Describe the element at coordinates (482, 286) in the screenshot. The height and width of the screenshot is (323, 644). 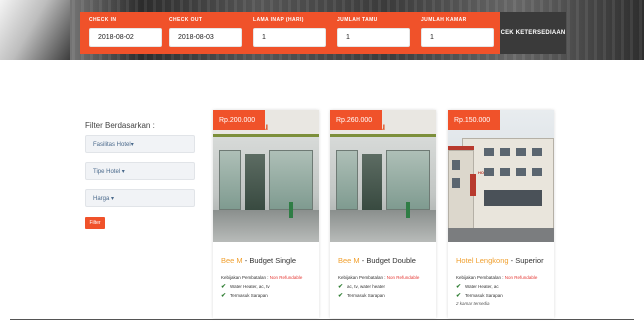
I see `feature-text: Water Heater, ac` at that location.